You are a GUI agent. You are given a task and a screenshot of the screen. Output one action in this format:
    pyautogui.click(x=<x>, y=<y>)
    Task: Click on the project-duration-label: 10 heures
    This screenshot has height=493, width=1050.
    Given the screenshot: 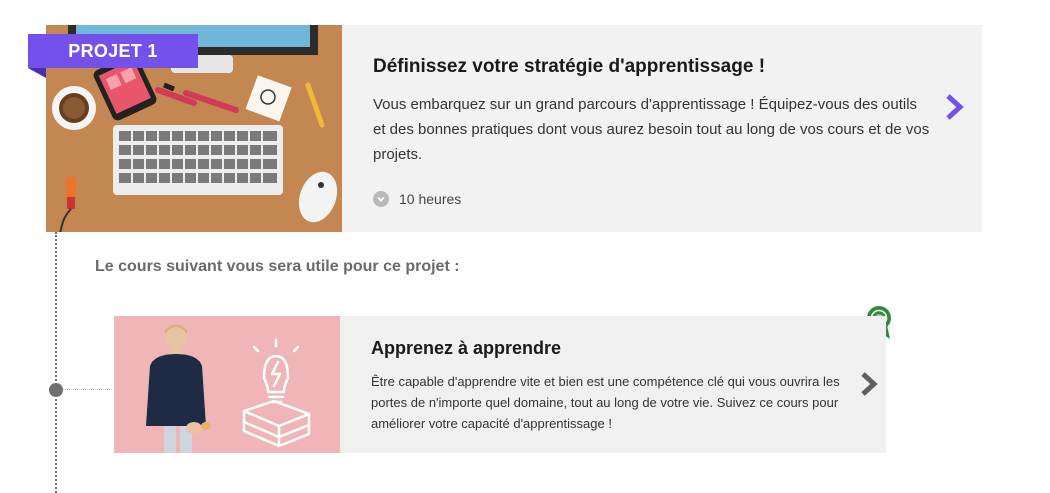 What is the action you would take?
    pyautogui.click(x=430, y=199)
    